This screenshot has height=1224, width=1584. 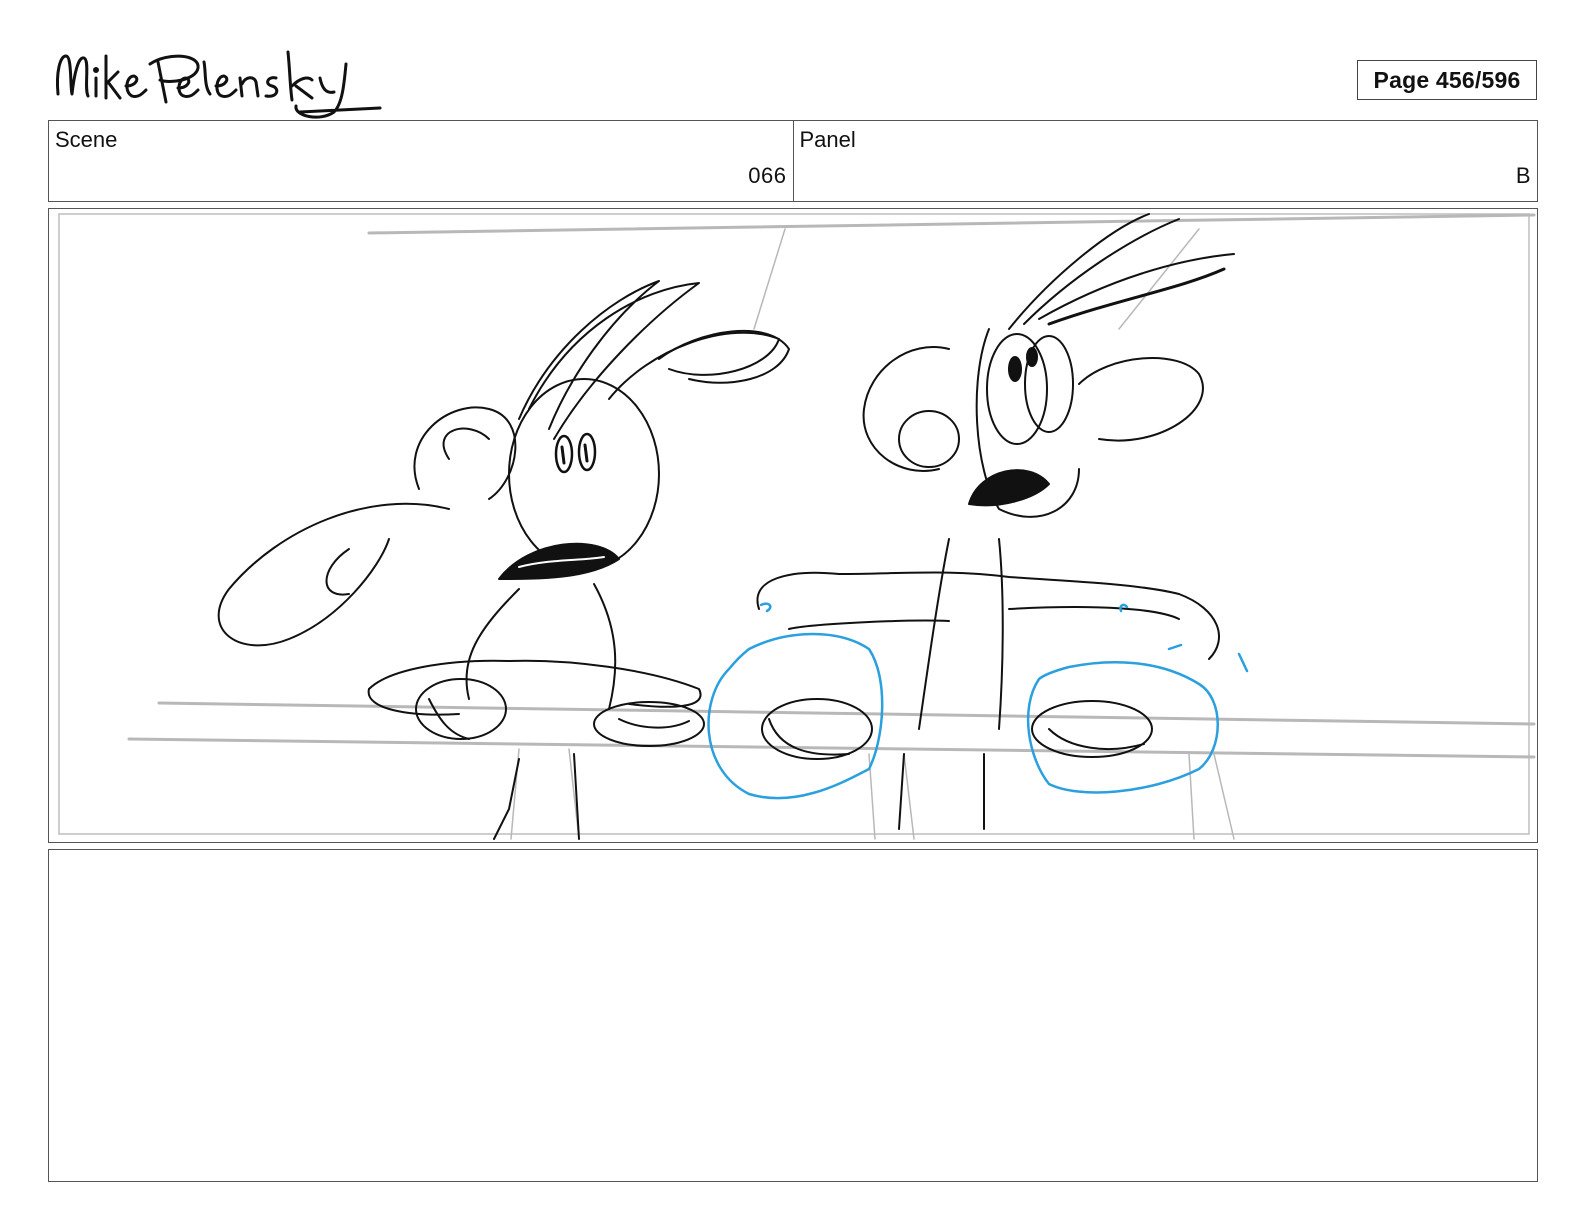 What do you see at coordinates (1165, 161) in the screenshot?
I see `panel-cell: Panel B` at bounding box center [1165, 161].